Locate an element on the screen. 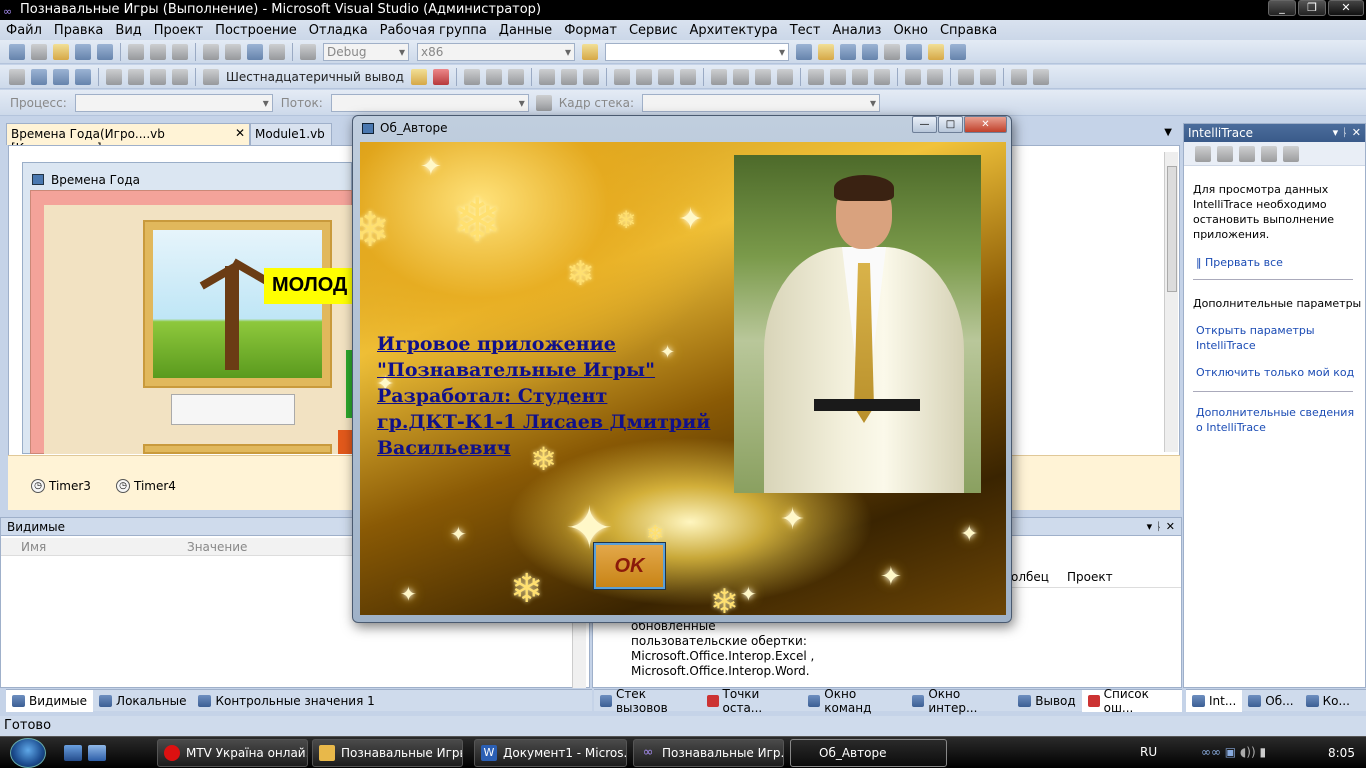  align-middles-icon is located at coordinates (568, 76).